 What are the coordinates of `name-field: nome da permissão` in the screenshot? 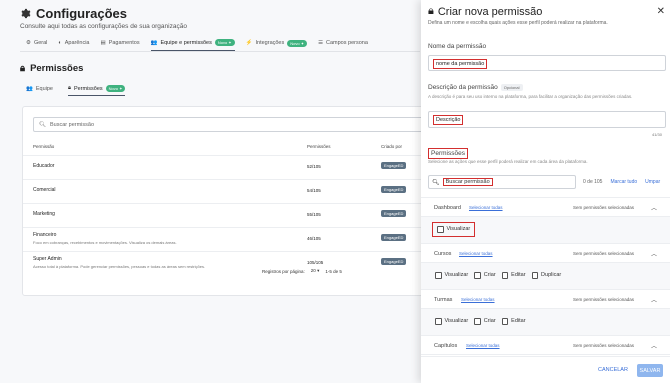 It's located at (547, 63).